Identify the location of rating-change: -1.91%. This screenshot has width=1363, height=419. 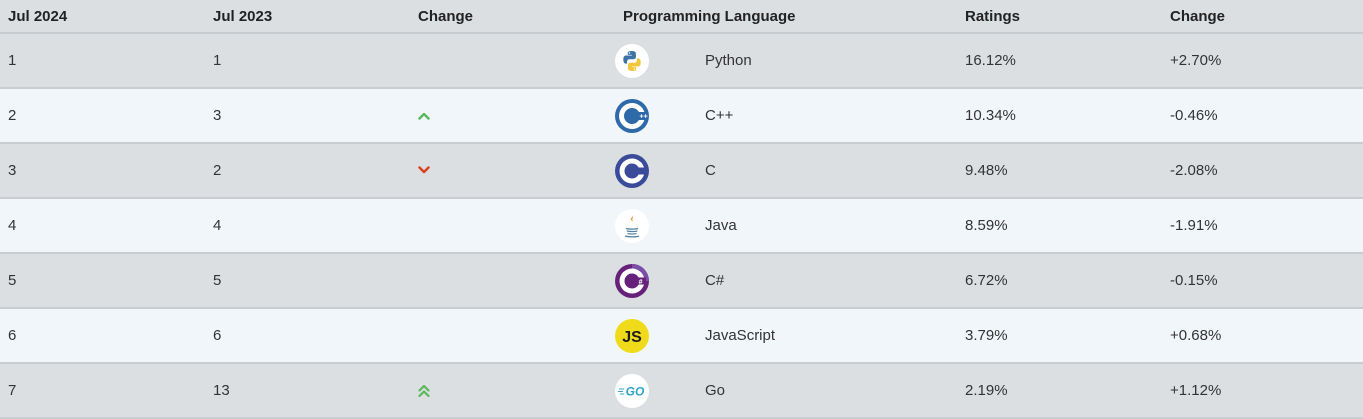
(1194, 225).